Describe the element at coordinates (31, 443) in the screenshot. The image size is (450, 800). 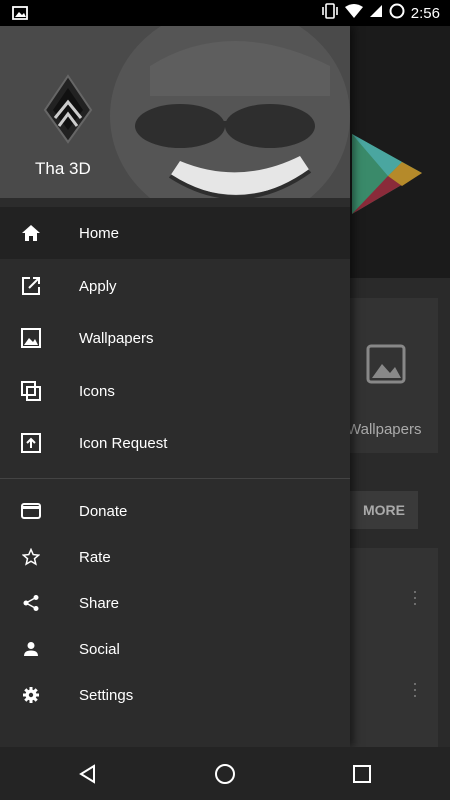
I see `upload-icon` at that location.